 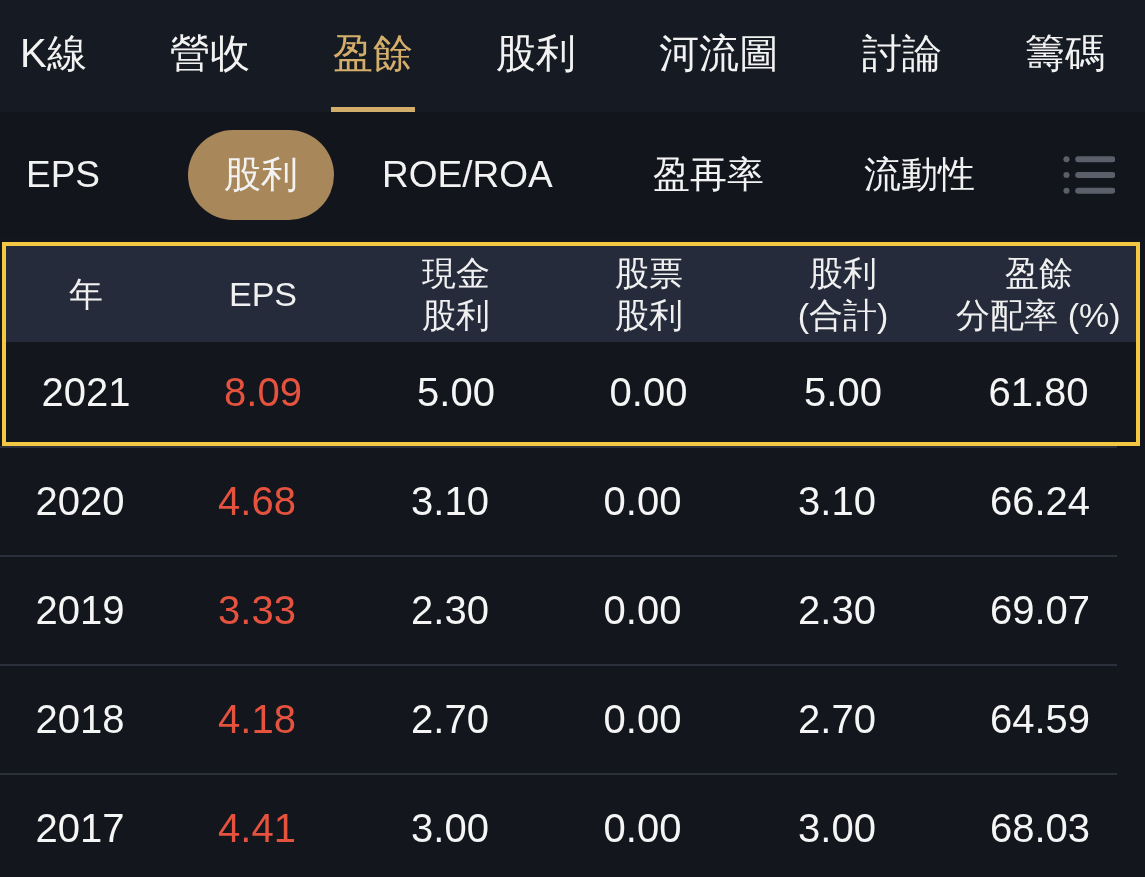 I want to click on table-cell-text: 2021, so click(x=86, y=392).